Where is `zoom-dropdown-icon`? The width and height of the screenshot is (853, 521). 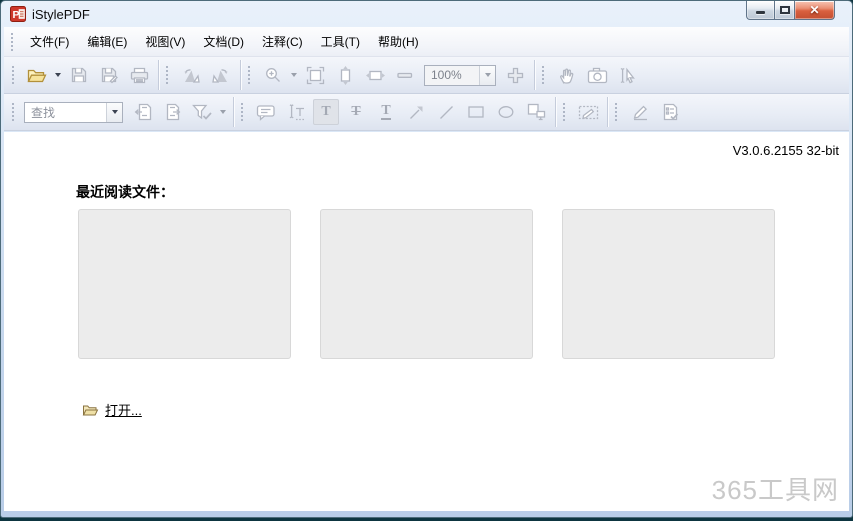
zoom-dropdown-icon is located at coordinates (294, 75).